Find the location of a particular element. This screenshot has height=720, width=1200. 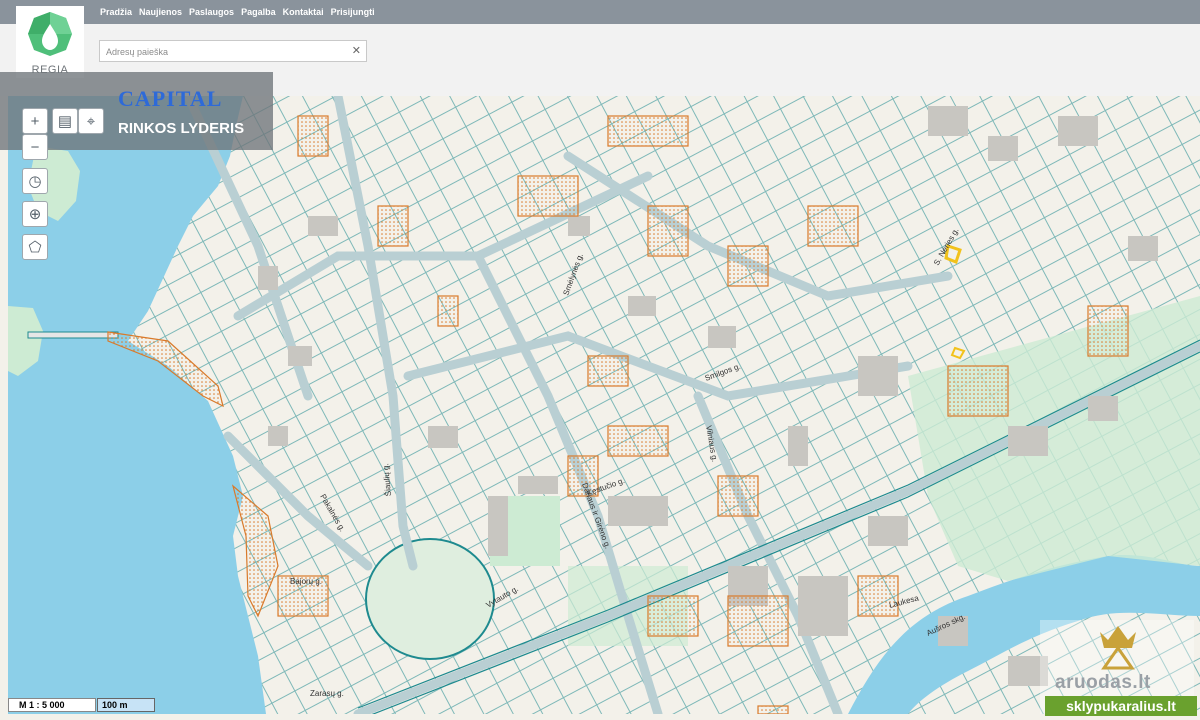

nav-news-link: Naujienos is located at coordinates (160, 12).